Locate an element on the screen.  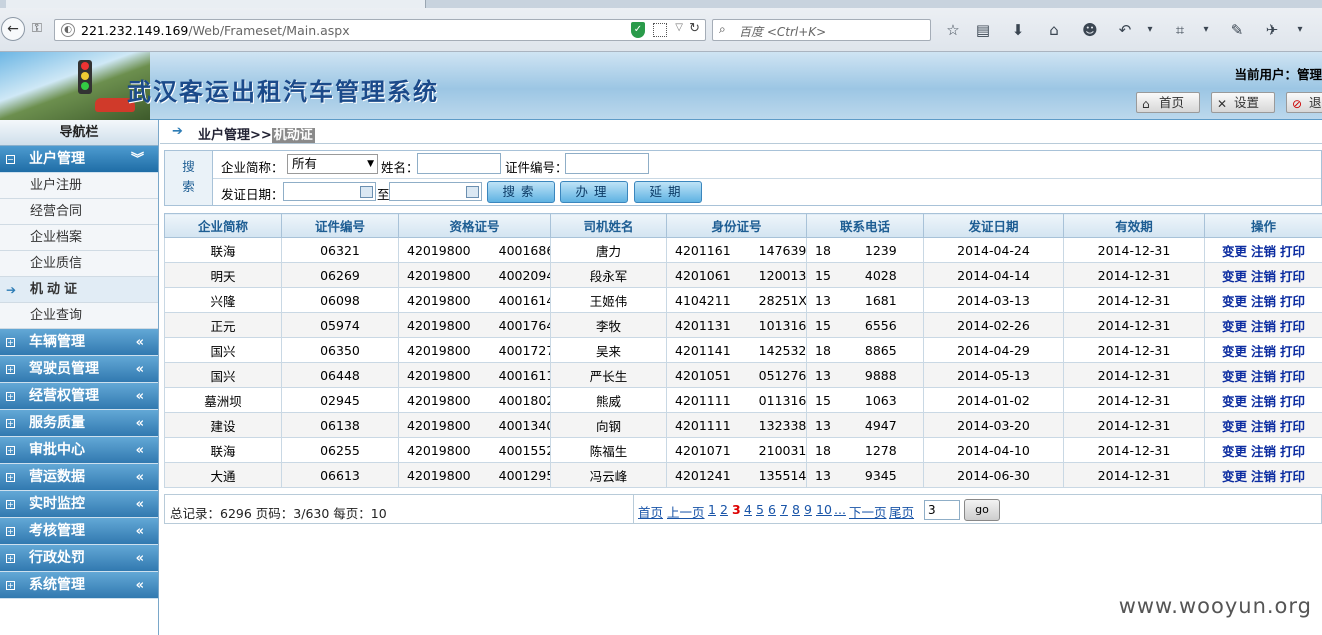
extend-button: 延期 is located at coordinates (668, 192).